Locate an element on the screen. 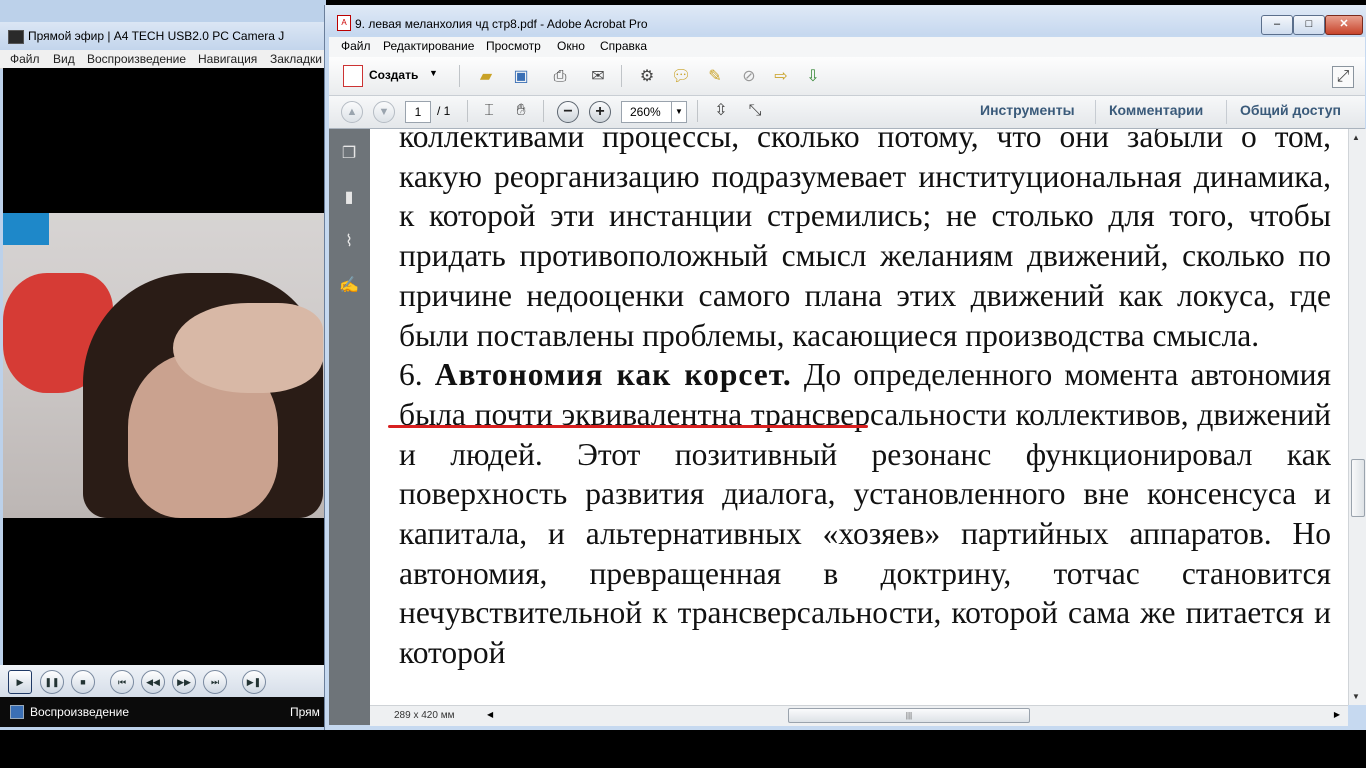  chevron-down-icon: ▼ is located at coordinates (433, 73).